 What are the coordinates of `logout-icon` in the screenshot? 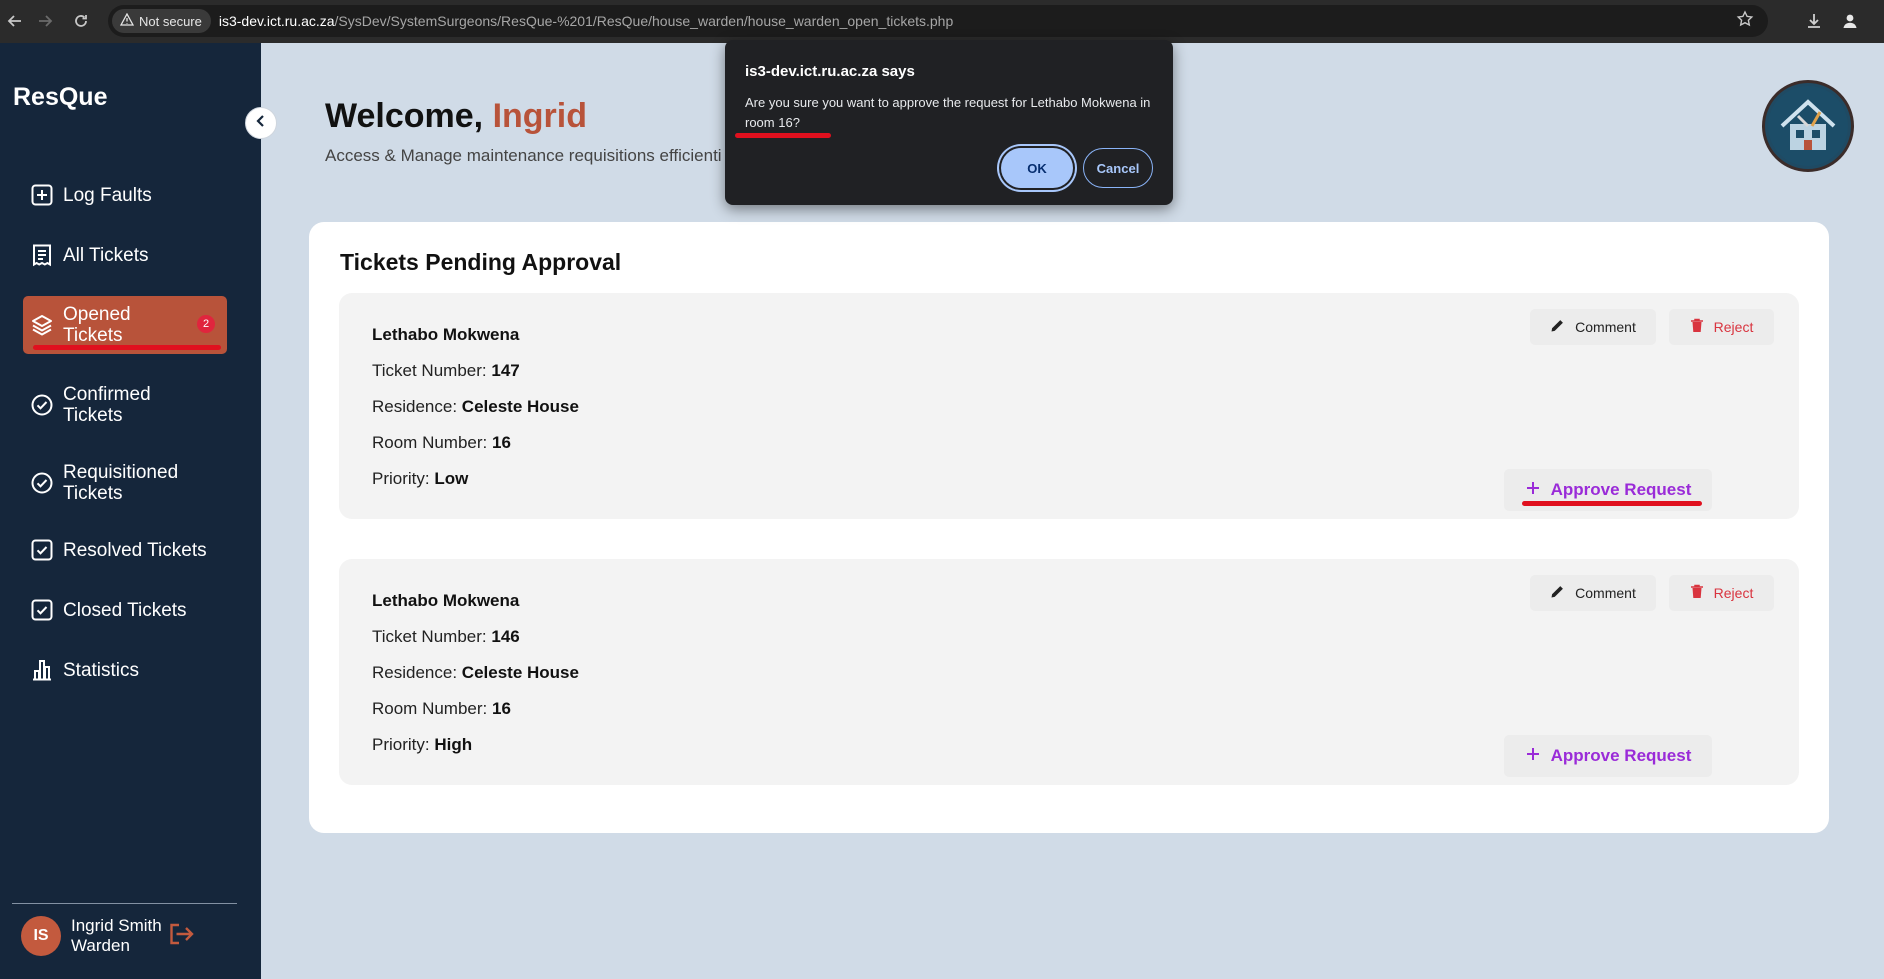 It's located at (181, 936).